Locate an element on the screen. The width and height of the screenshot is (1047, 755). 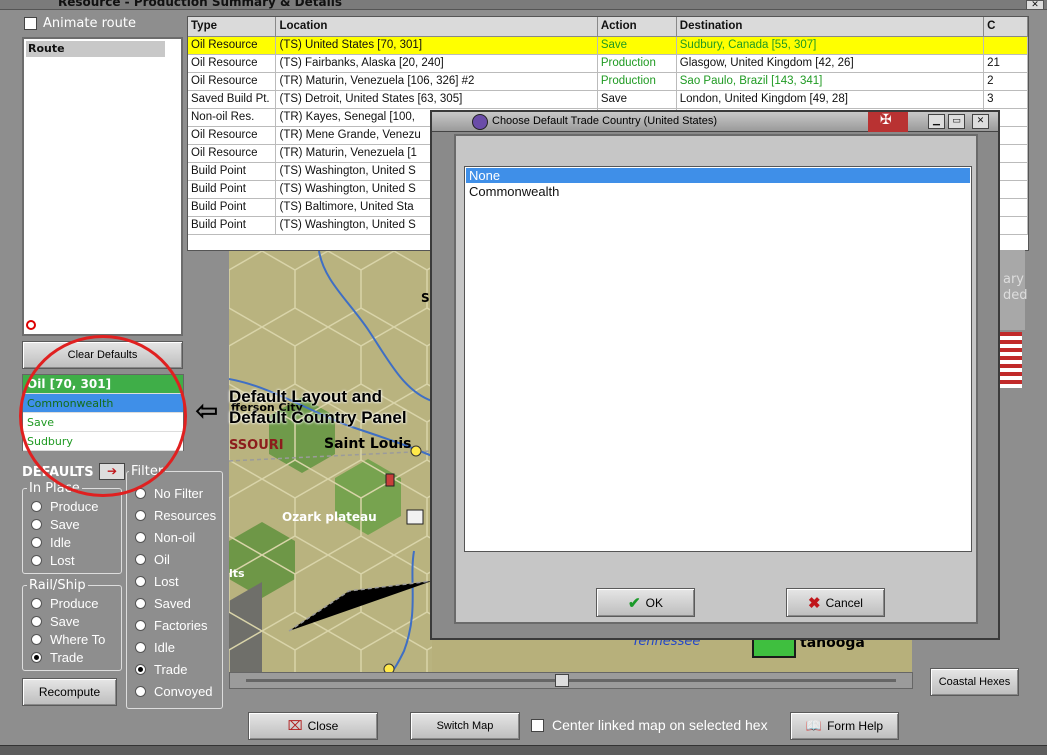
radio-label: Convoyed is located at coordinates (183, 691).